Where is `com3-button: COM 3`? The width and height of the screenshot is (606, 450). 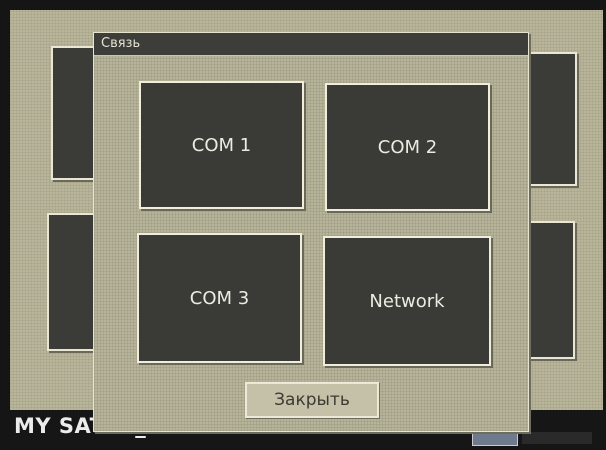 com3-button: COM 3 is located at coordinates (219, 298).